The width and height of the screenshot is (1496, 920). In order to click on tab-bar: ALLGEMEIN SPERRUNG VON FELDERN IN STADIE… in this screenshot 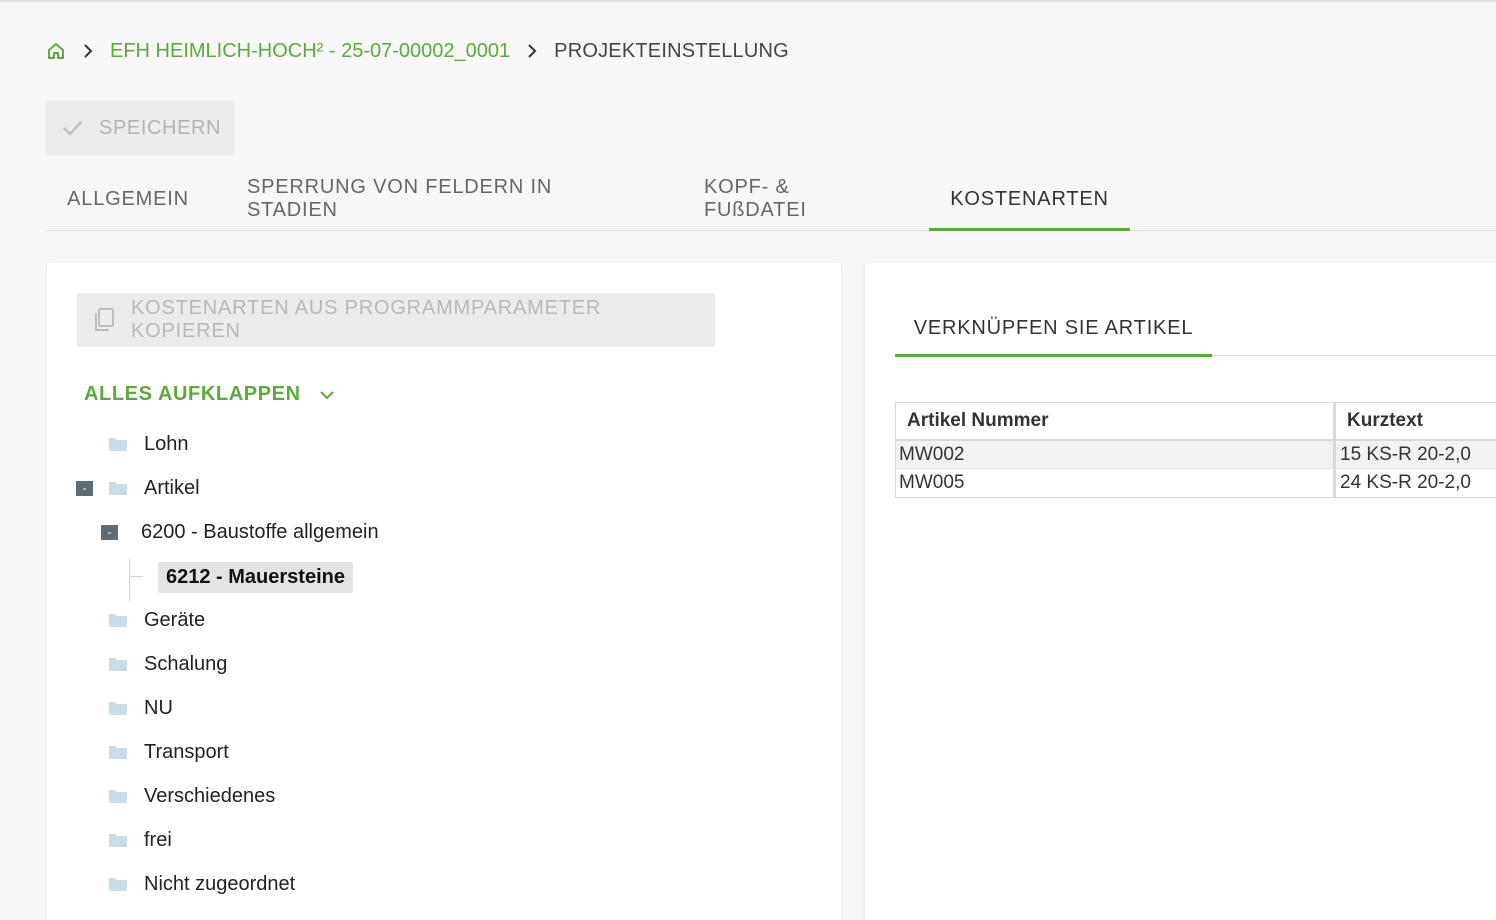, I will do `click(771, 199)`.